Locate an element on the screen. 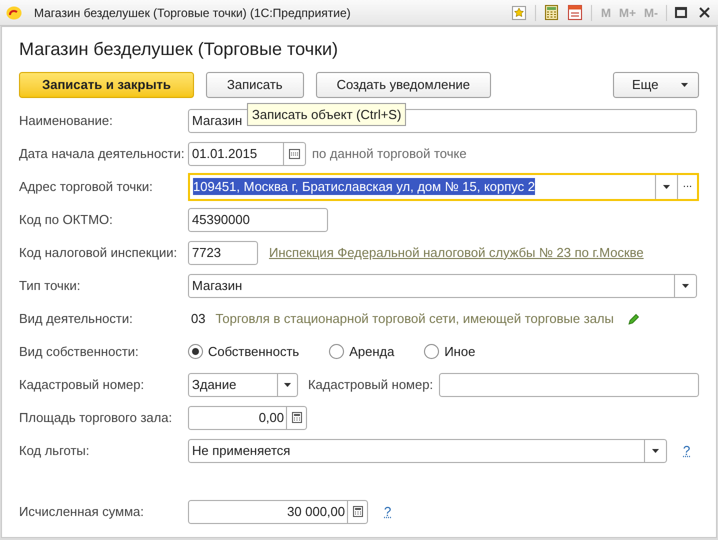  field-label: Код по ОКТМО: is located at coordinates (66, 219).